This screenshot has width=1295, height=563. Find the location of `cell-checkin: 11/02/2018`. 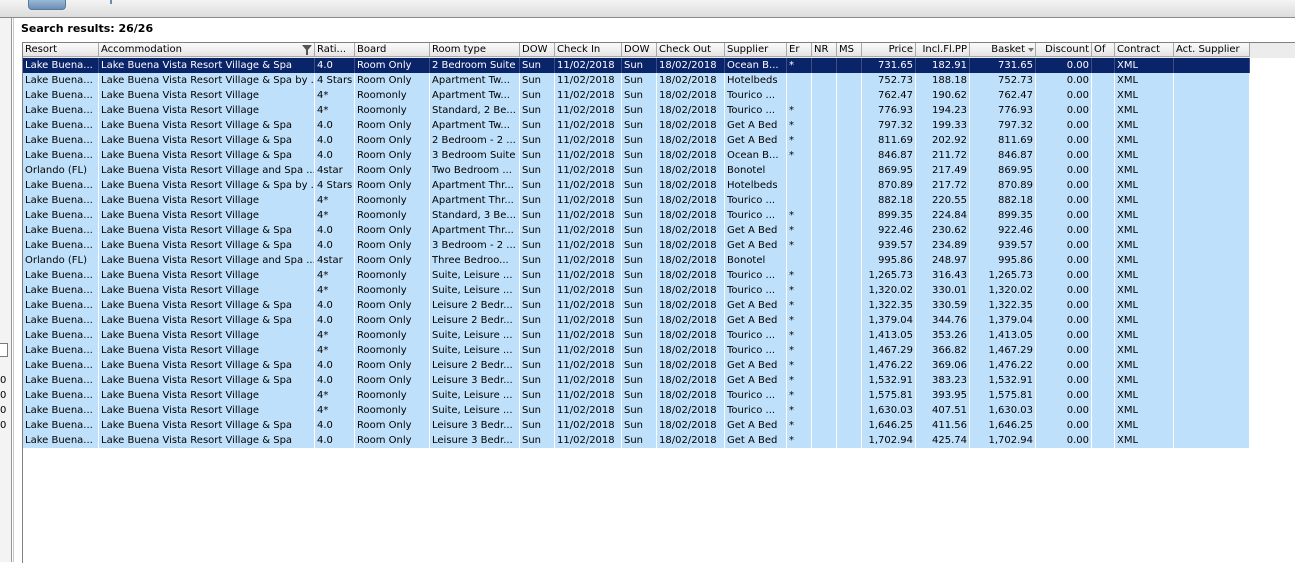

cell-checkin: 11/02/2018 is located at coordinates (588, 365).